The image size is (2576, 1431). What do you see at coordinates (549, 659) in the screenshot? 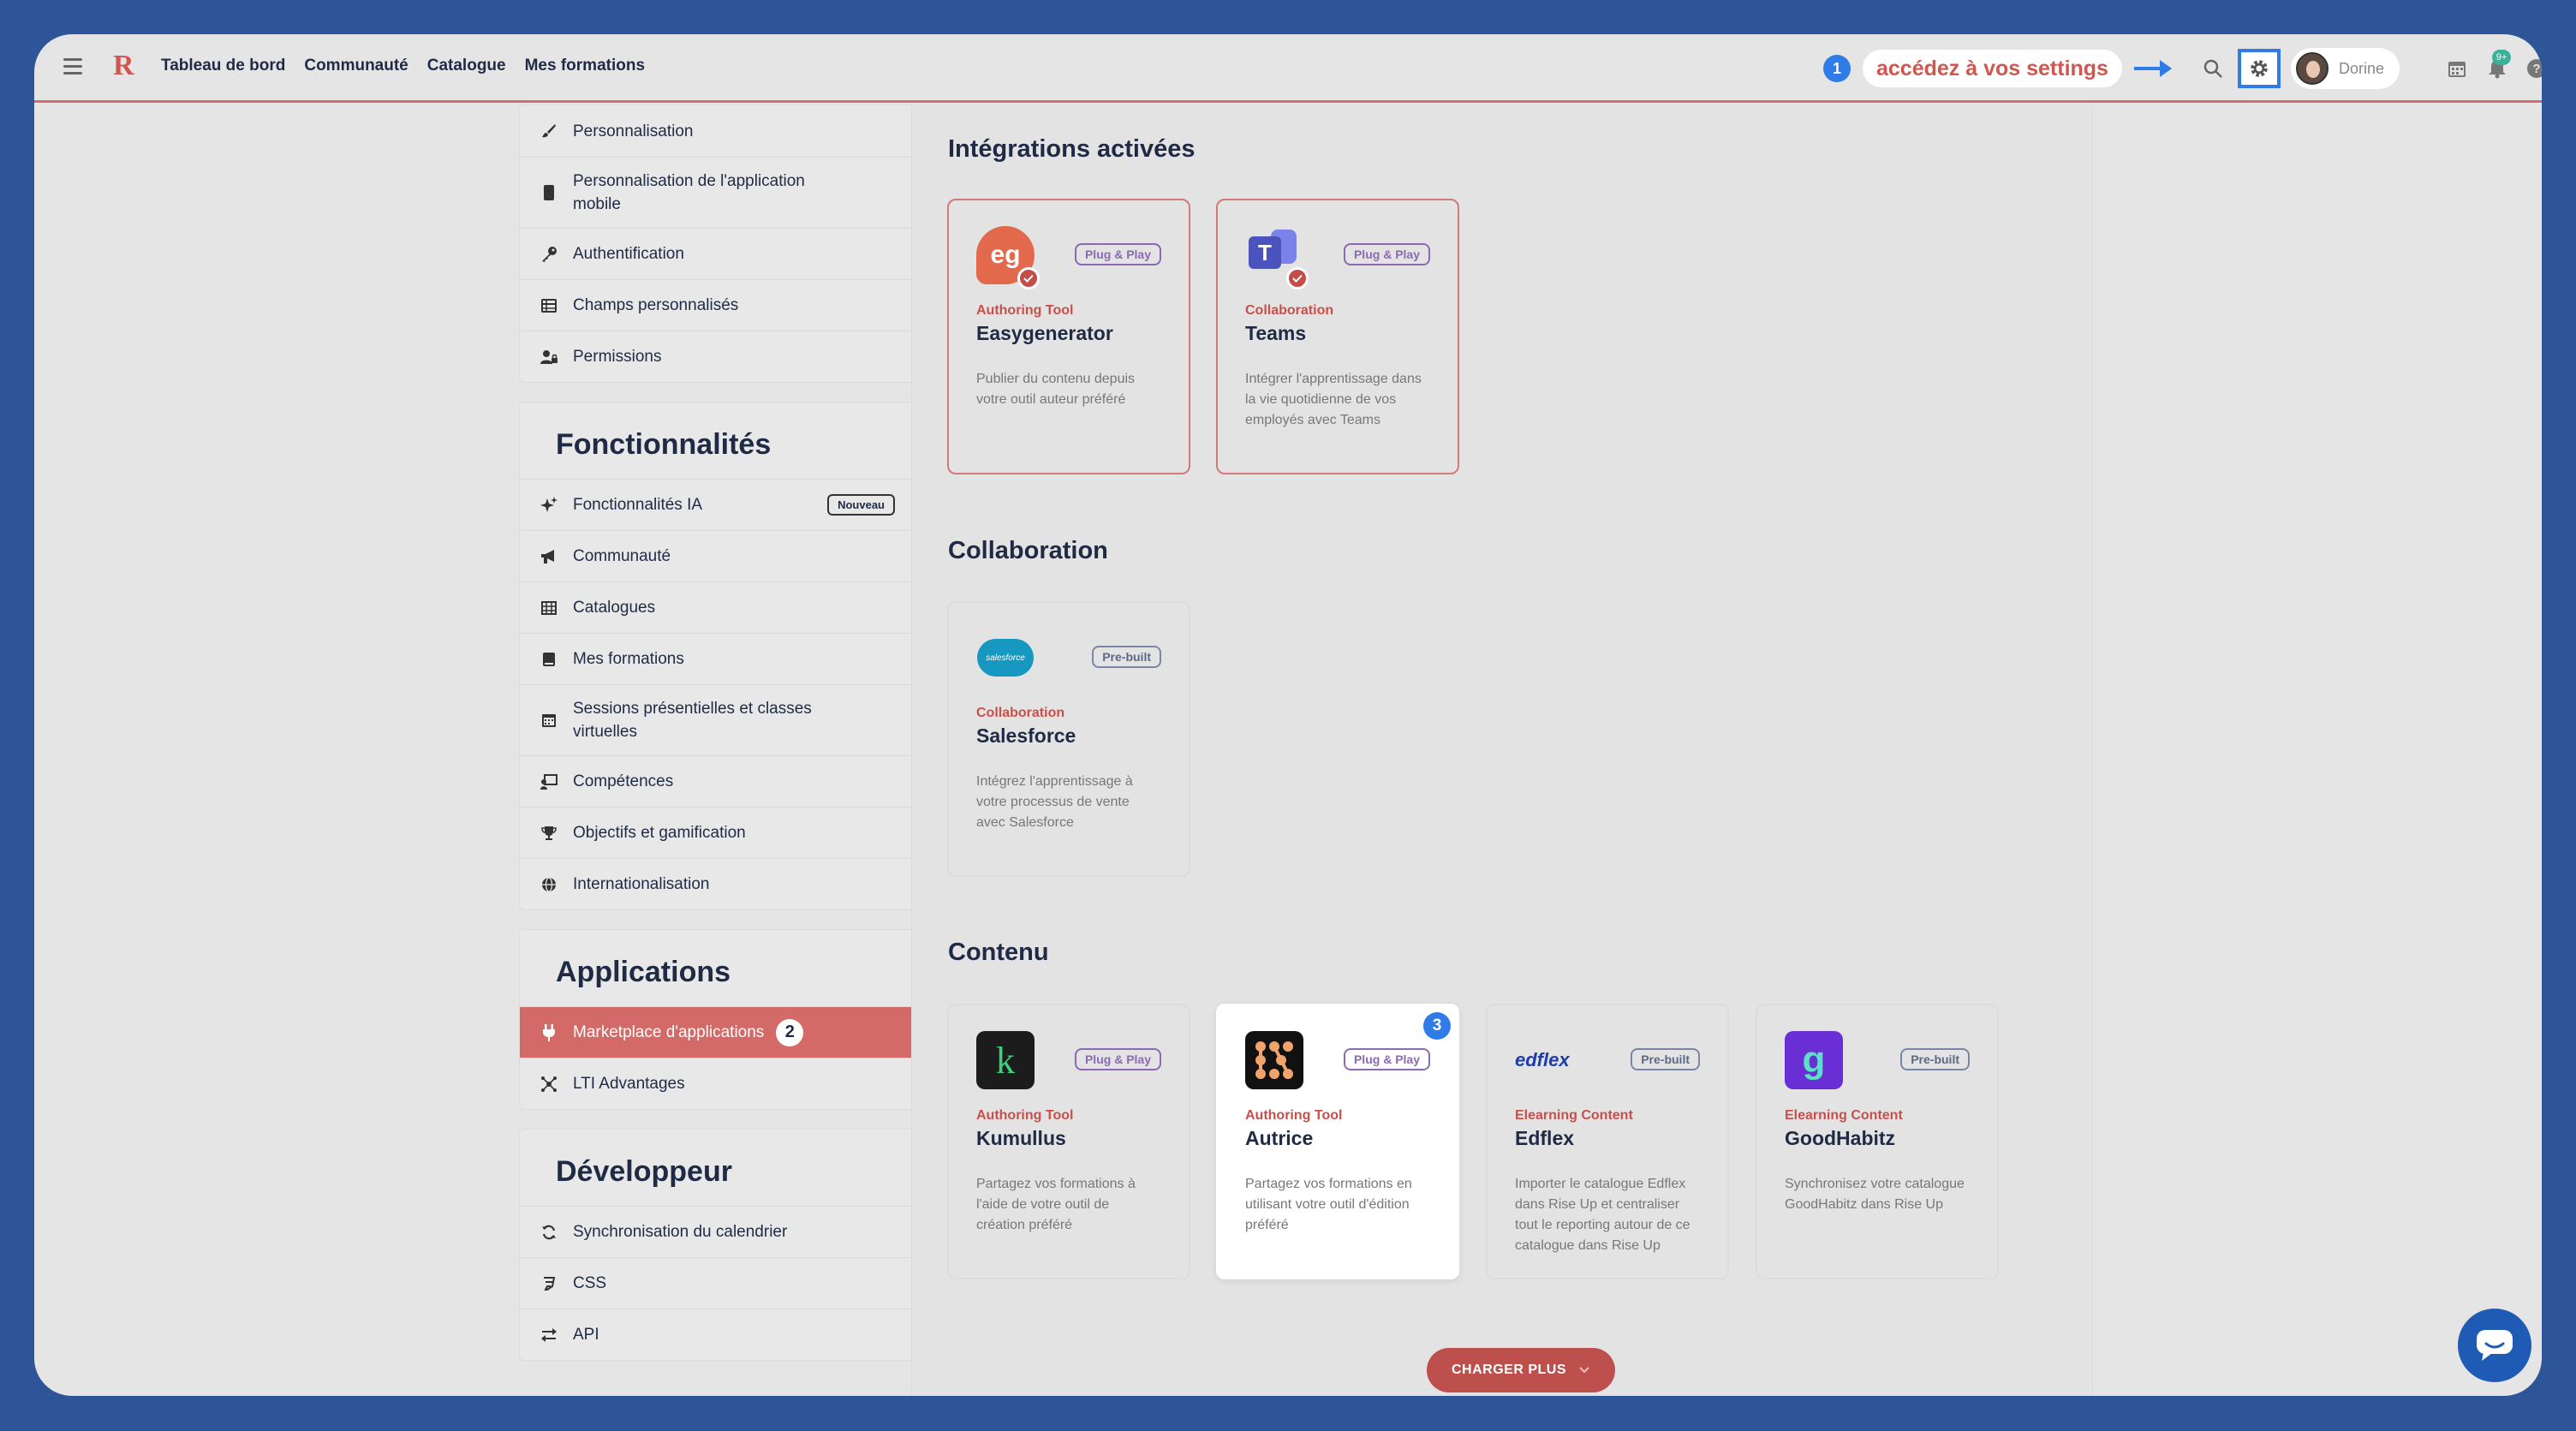
I see `book-icon` at bounding box center [549, 659].